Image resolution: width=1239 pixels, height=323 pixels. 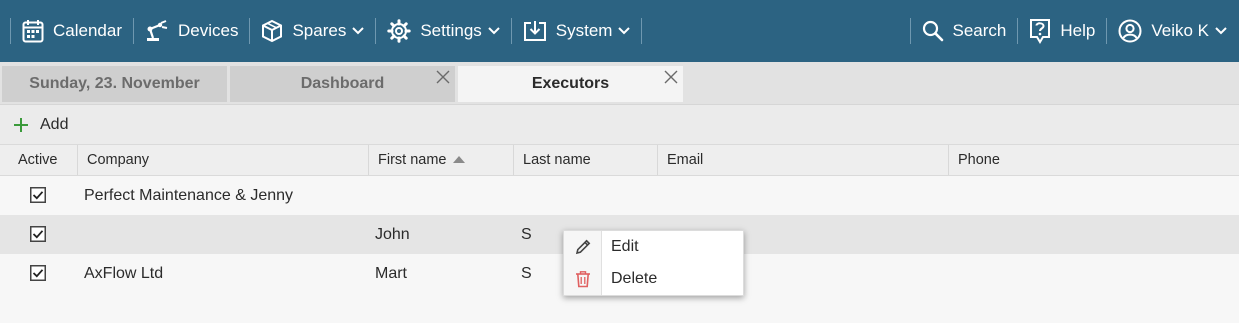 I want to click on tab-label: Dashboard, so click(x=342, y=83).